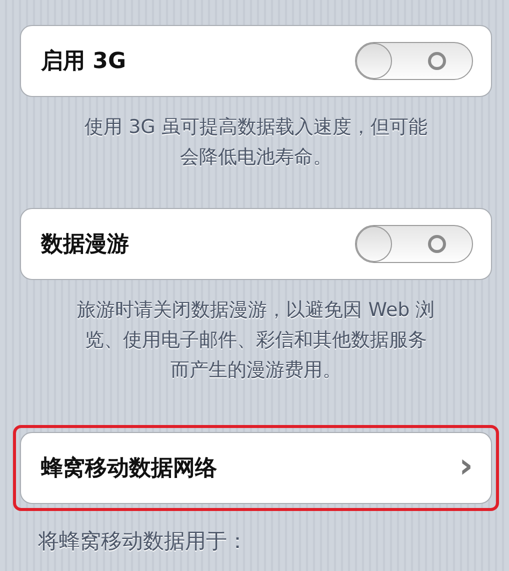  What do you see at coordinates (256, 468) in the screenshot?
I see `settings-row: 蜂窝移动数据网络 ›` at bounding box center [256, 468].